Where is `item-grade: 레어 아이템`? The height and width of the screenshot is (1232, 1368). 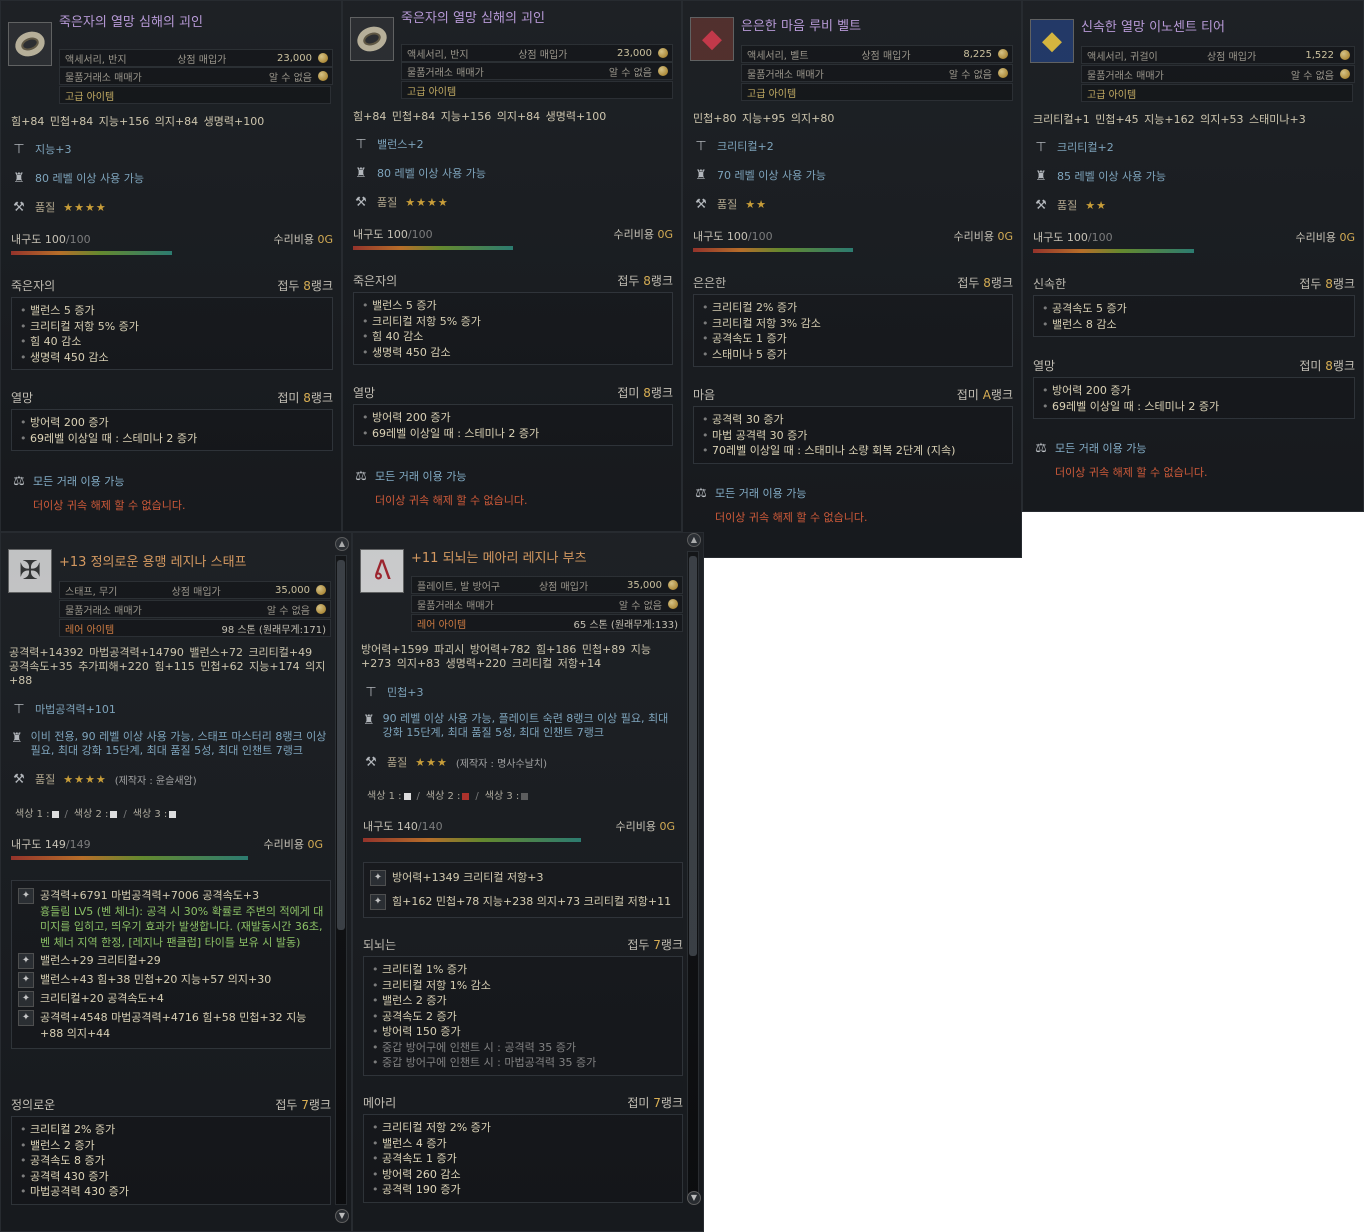
item-grade: 레어 아이템 is located at coordinates (442, 625).